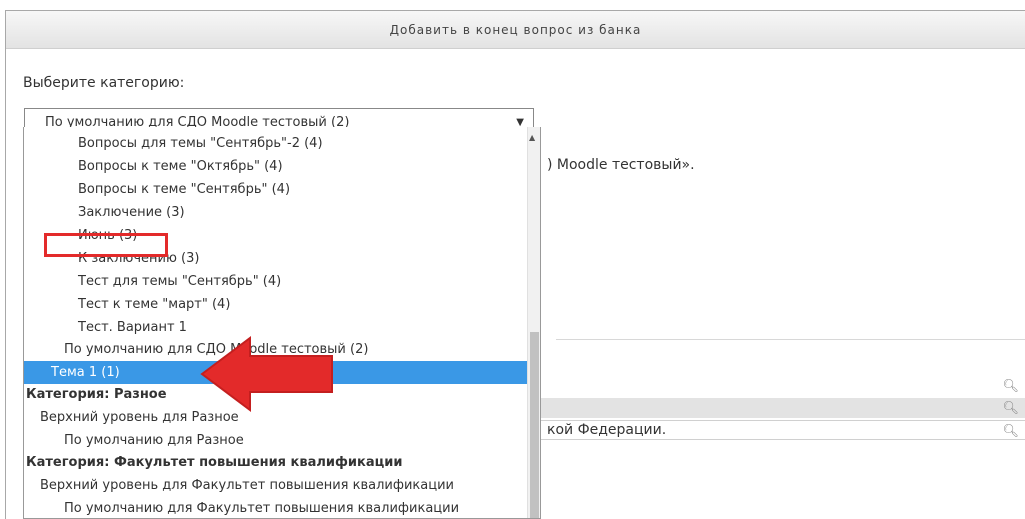 Image resolution: width=1025 pixels, height=519 pixels. Describe the element at coordinates (282, 440) in the screenshot. I see `dropdown-option: По умолчанию для Разное` at that location.